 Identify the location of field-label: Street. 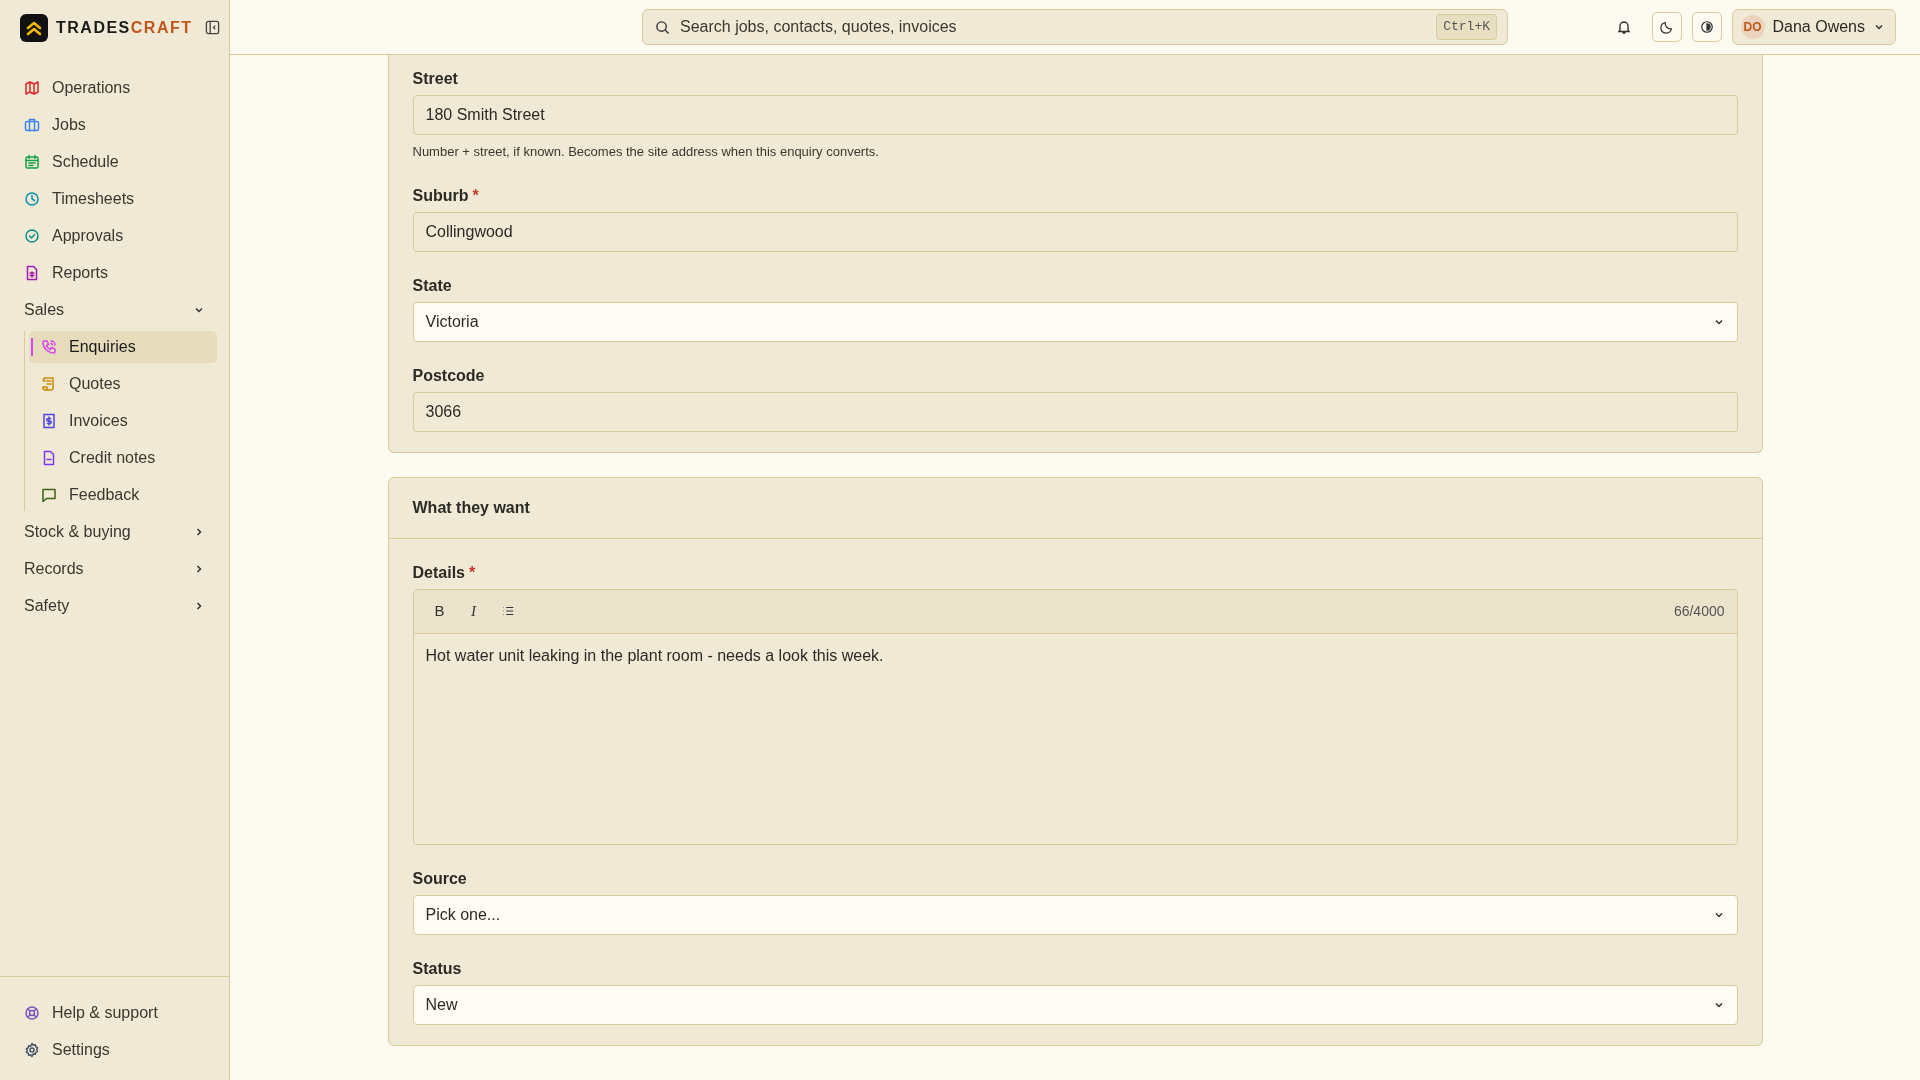
(435, 78).